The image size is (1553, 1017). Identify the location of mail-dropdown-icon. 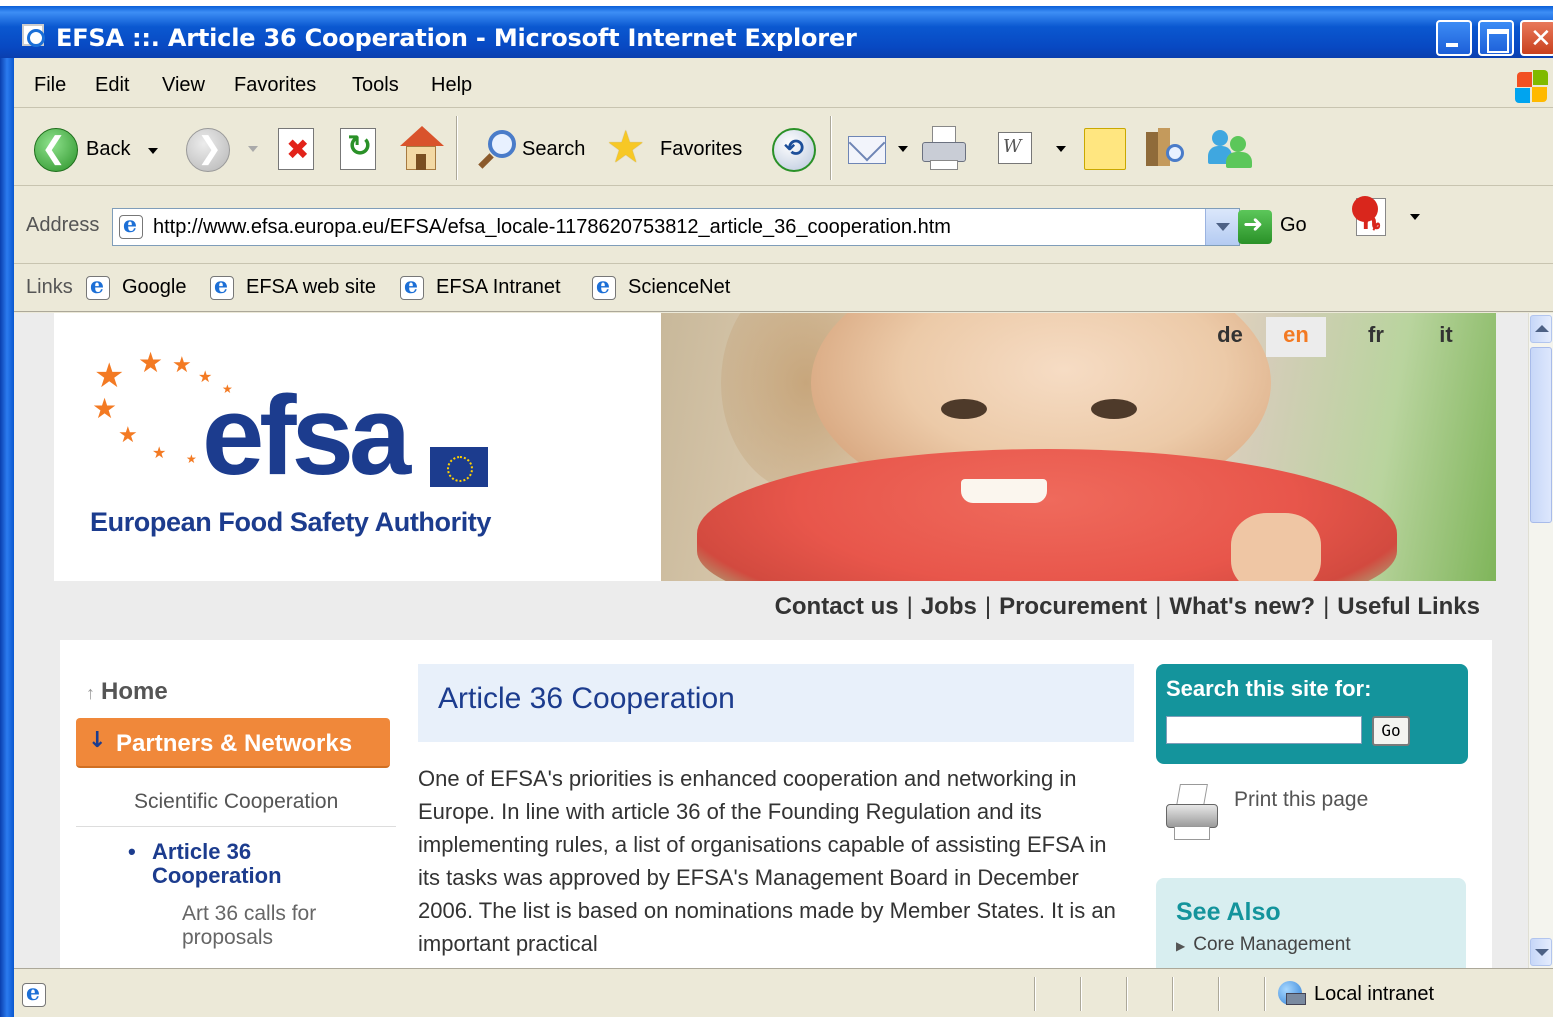
(903, 149).